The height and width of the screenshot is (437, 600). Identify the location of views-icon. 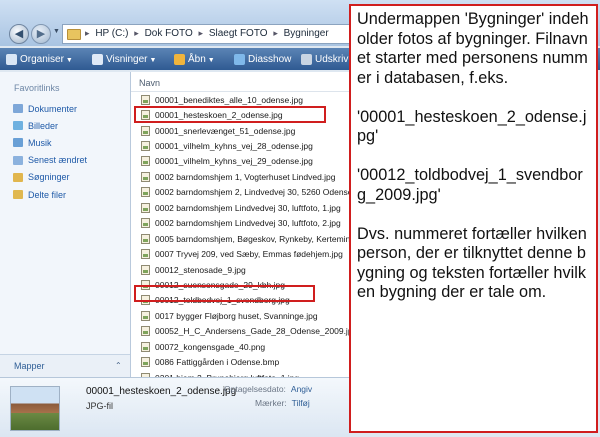
(97, 59).